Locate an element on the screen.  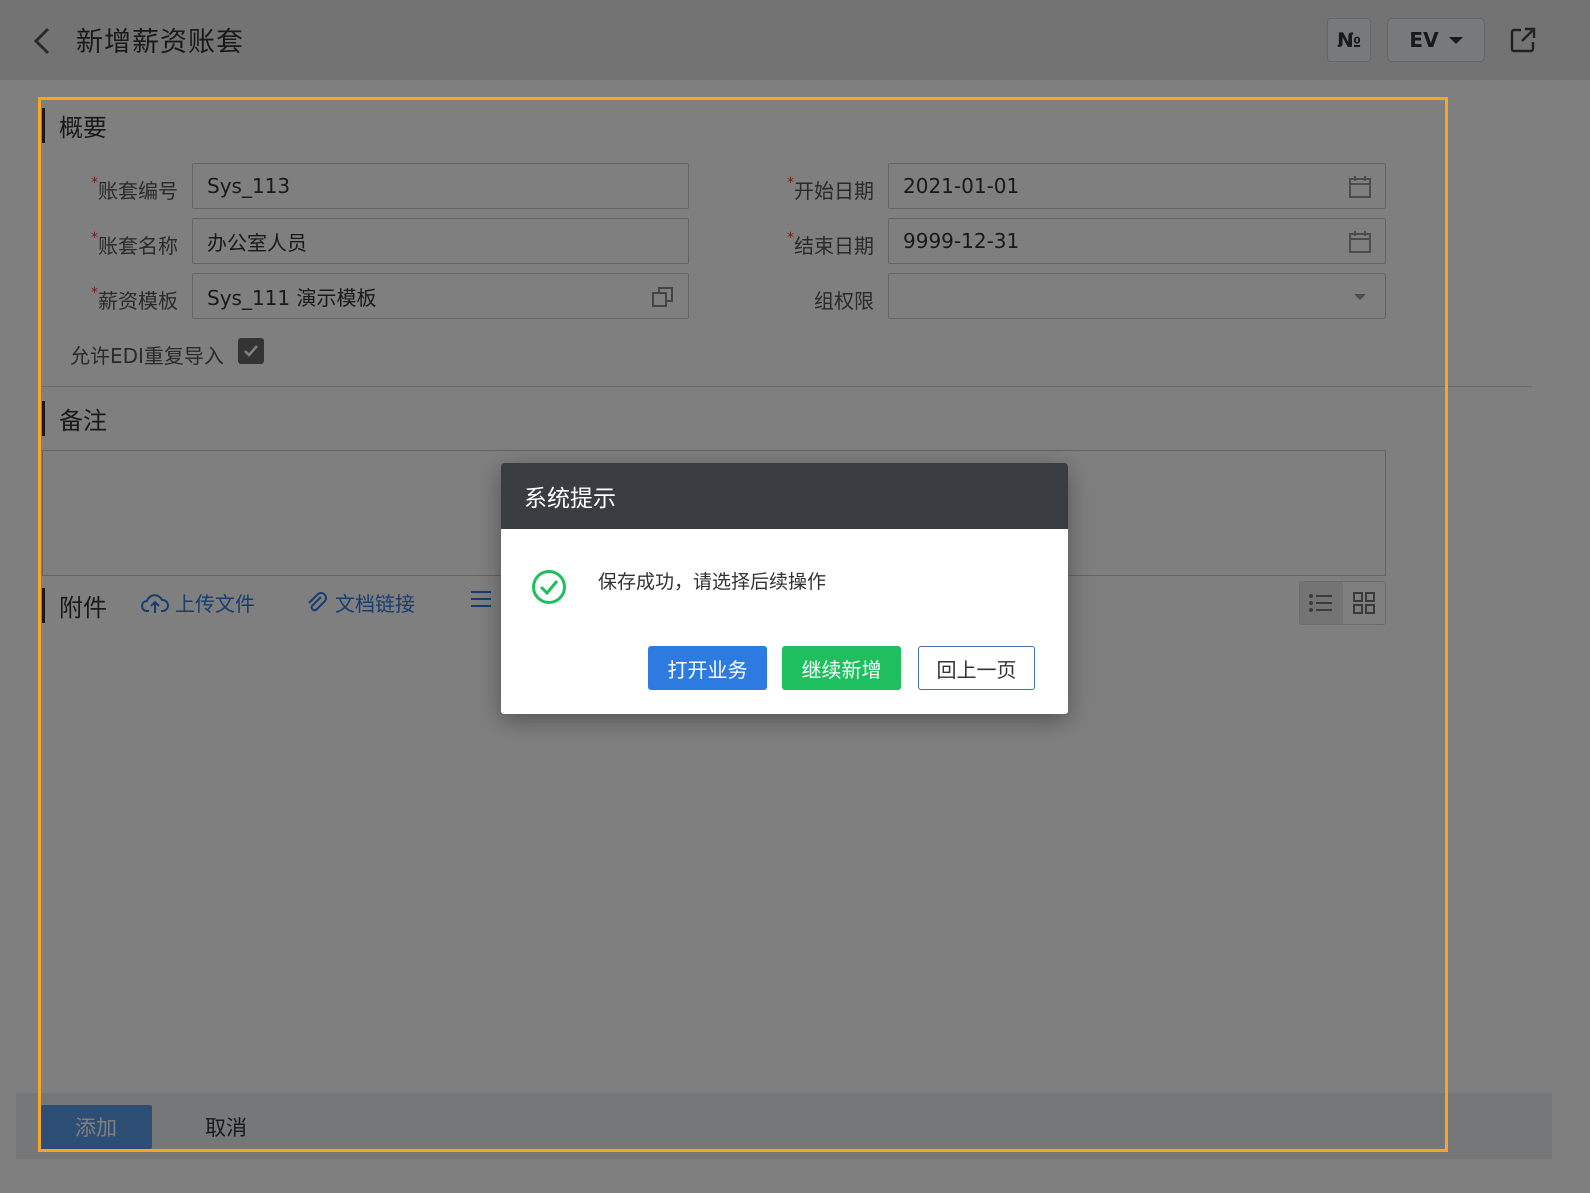
back-previous-button: 回上一页 is located at coordinates (976, 668).